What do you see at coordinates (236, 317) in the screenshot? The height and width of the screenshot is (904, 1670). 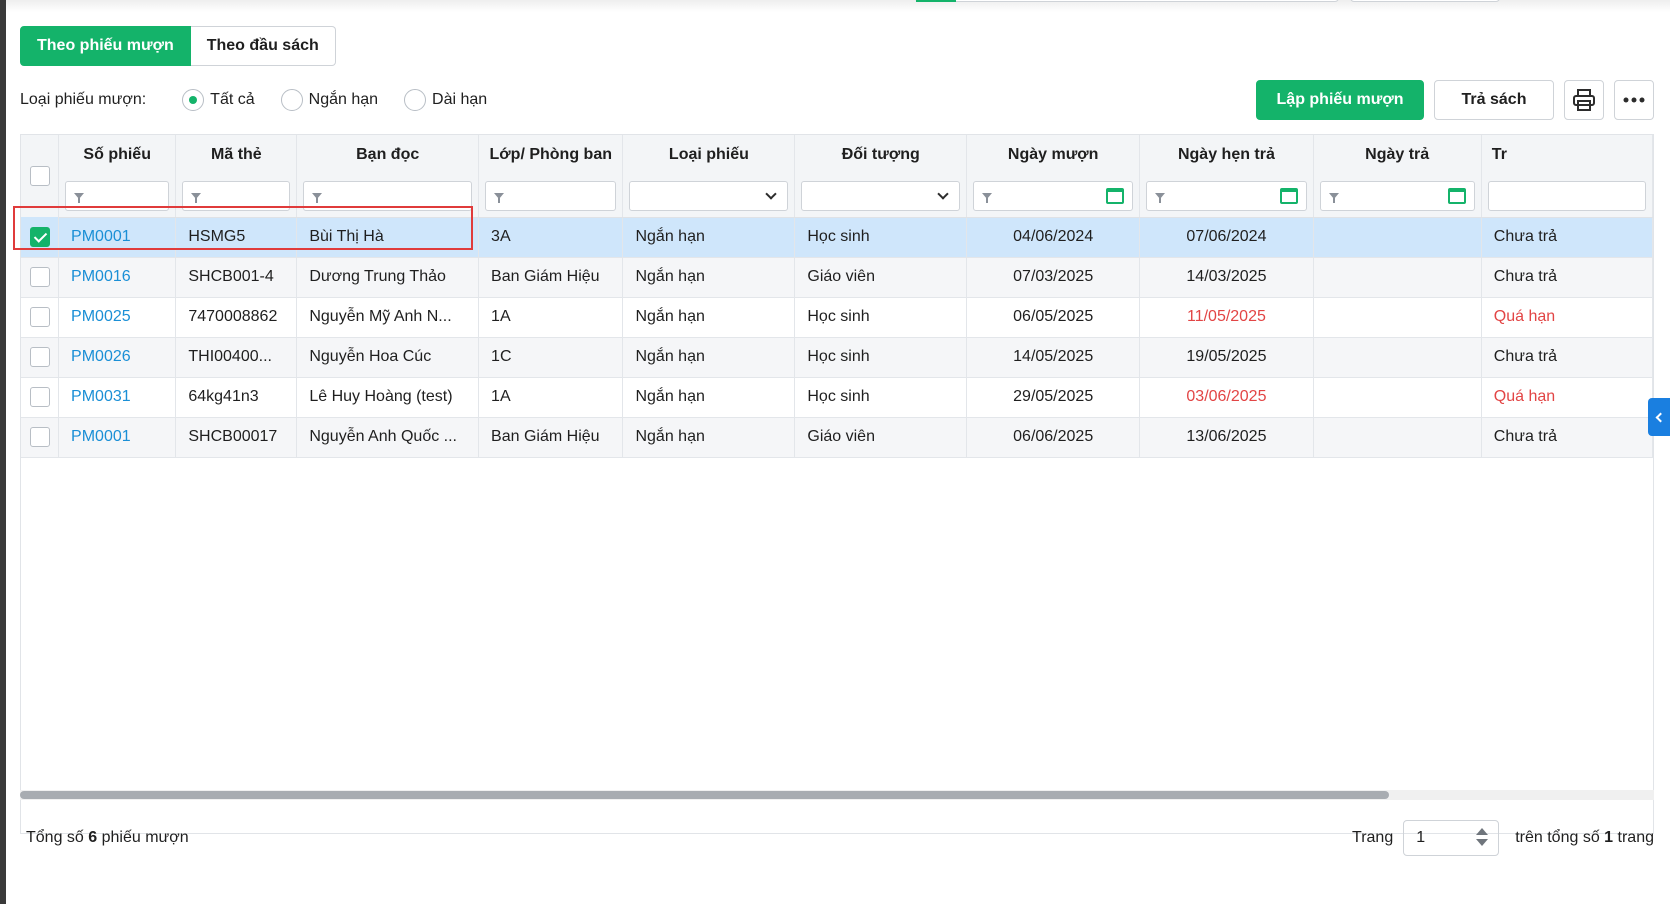 I see `cell-ma-the: 7470008862` at bounding box center [236, 317].